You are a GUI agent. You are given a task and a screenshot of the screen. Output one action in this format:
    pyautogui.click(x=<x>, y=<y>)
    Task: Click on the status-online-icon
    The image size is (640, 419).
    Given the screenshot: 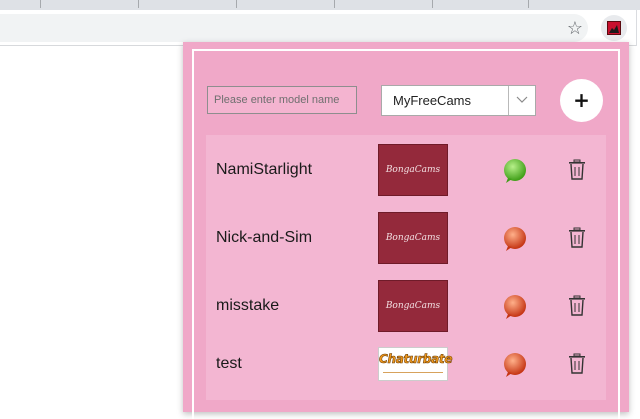 What is the action you would take?
    pyautogui.click(x=515, y=171)
    